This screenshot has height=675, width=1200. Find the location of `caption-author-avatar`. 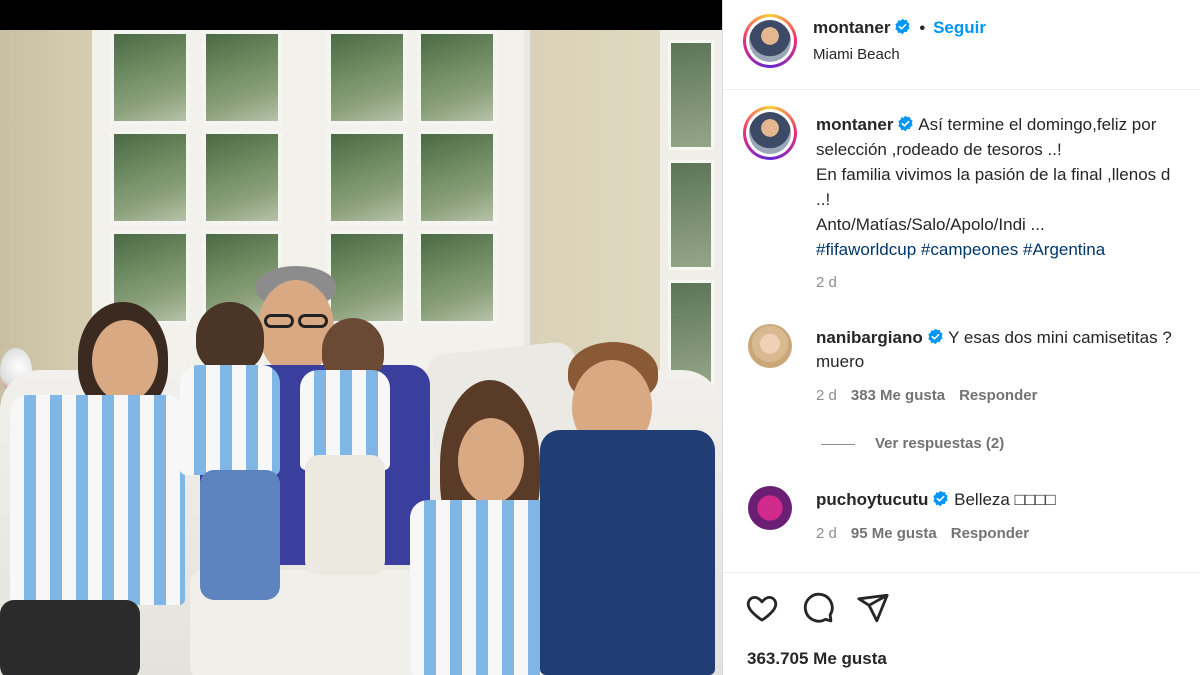

caption-author-avatar is located at coordinates (770, 133).